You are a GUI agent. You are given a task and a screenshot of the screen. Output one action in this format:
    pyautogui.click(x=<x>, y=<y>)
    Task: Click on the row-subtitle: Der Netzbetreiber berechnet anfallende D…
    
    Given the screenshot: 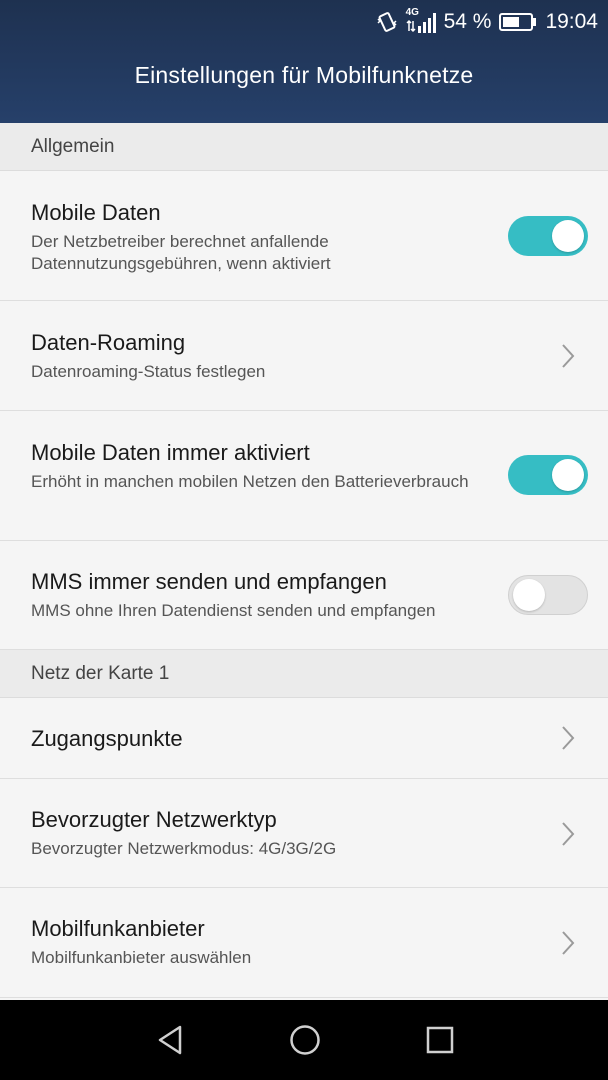 What is the action you would take?
    pyautogui.click(x=181, y=252)
    